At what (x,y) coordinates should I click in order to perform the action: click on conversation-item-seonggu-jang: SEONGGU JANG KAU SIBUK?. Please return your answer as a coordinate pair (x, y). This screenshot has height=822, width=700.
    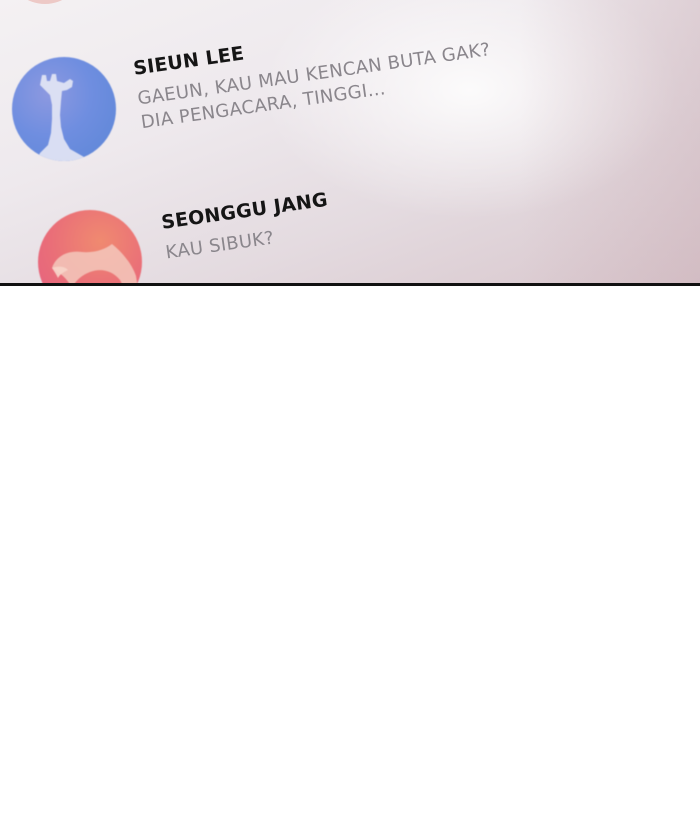
    Looking at the image, I should click on (247, 227).